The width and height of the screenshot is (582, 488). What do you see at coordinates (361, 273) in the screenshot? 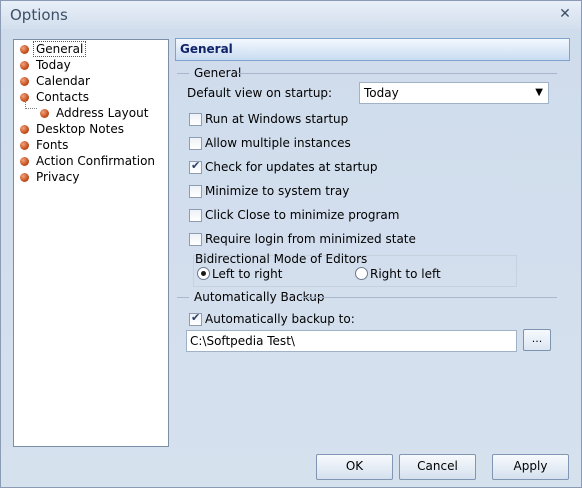
I see `radio-right-to-left` at bounding box center [361, 273].